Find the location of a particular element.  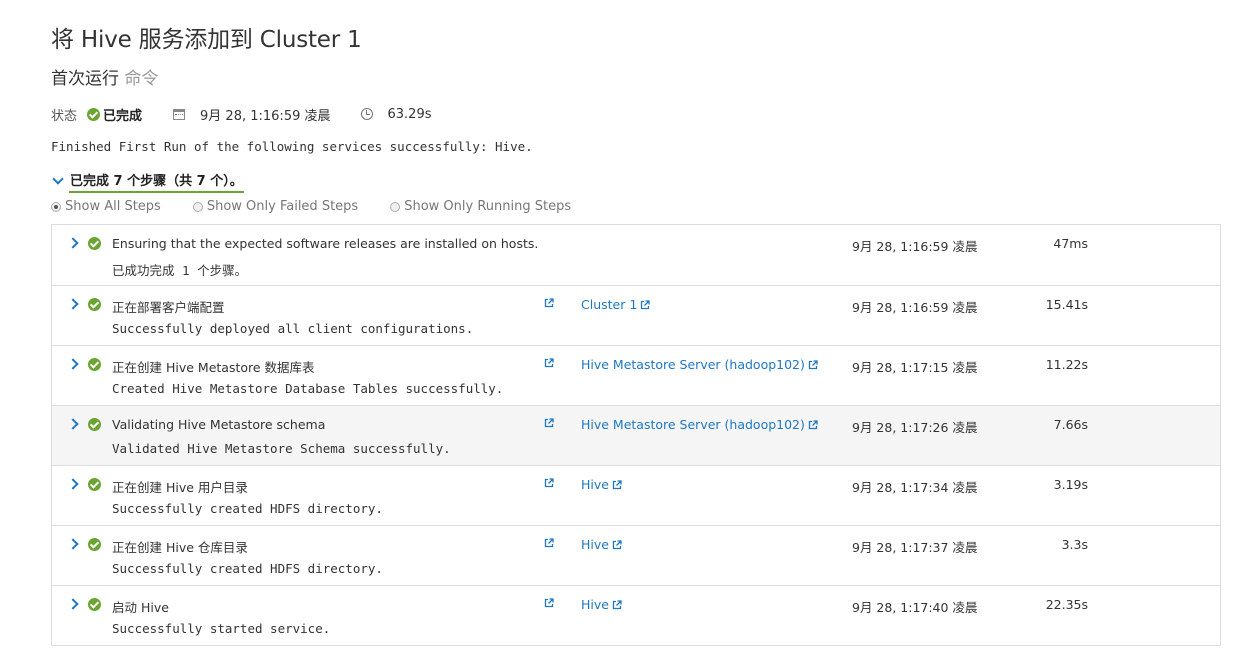

filter-failed-steps: Show Only Failed Steps is located at coordinates (275, 206).